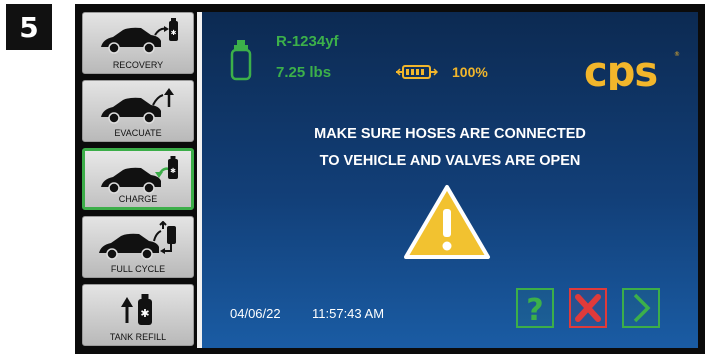 The height and width of the screenshot is (356, 708). I want to click on sidebar-item-evacuate: EVACUATE, so click(138, 111).